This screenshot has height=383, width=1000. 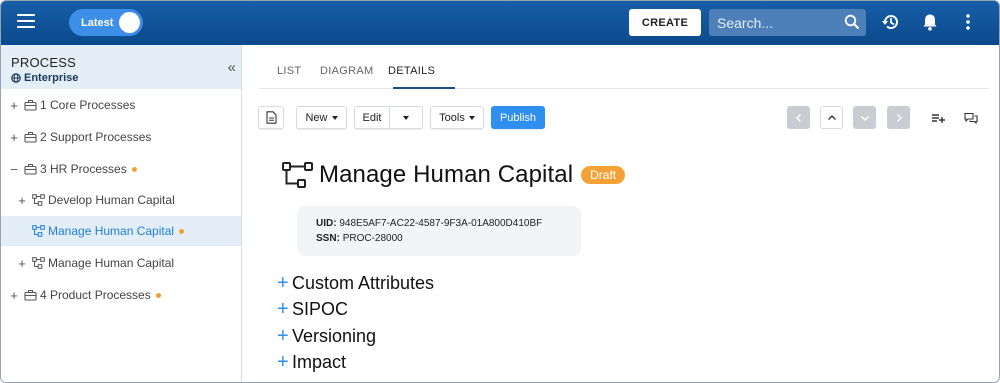 I want to click on active-tab-indicator, so click(x=424, y=88).